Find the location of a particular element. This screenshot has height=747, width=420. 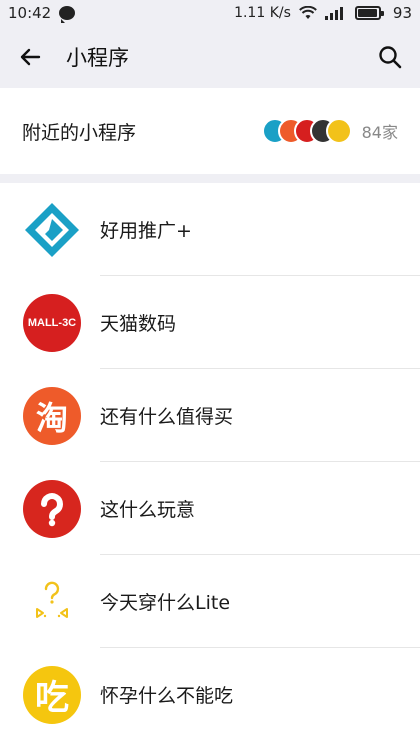

nearby-mini-programs: 附近的小程序 84家 is located at coordinates (210, 135).